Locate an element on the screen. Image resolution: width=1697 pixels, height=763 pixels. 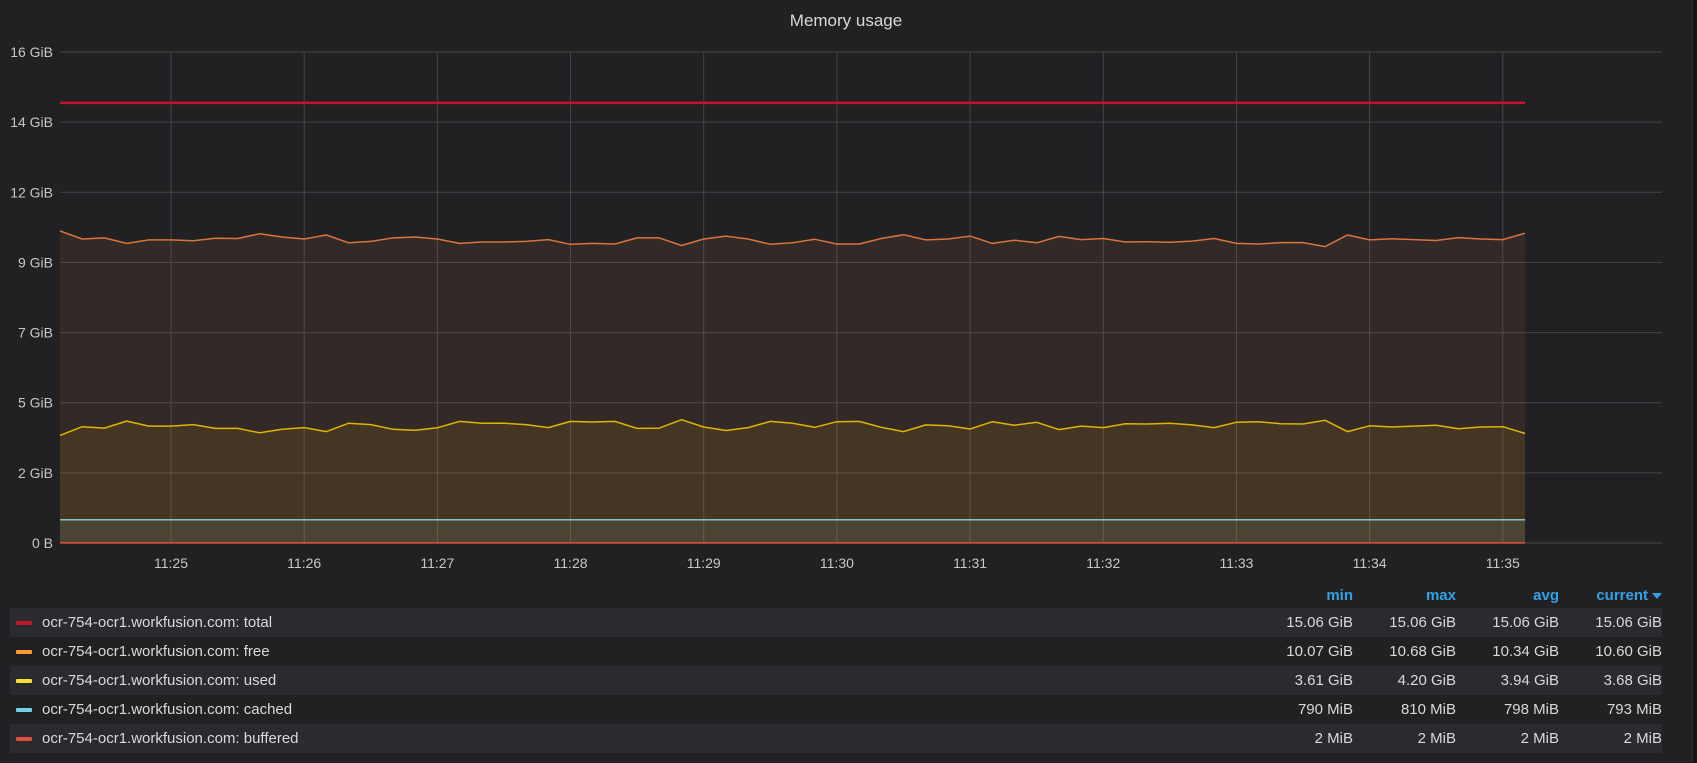
legend-header: min max avg current is located at coordinates (836, 595).